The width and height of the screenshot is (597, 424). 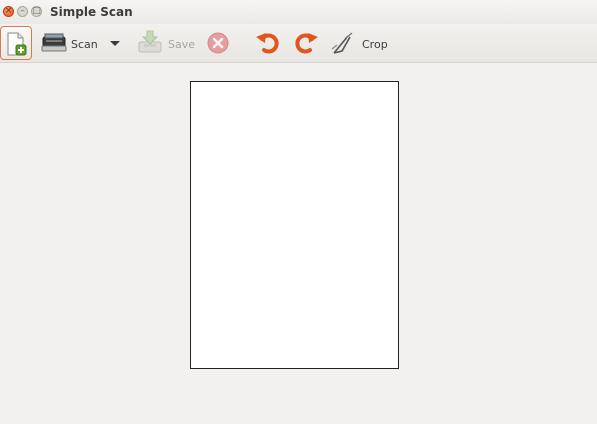 I want to click on crop-button: Crop, so click(x=359, y=43).